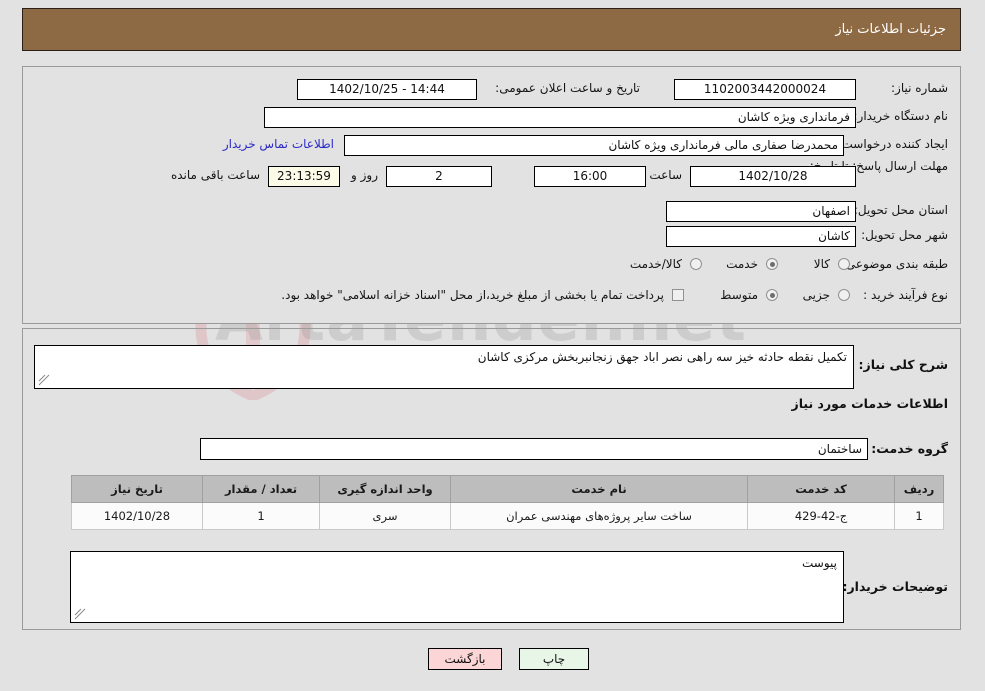  What do you see at coordinates (821, 489) in the screenshot?
I see `col-code: کد خدمت` at bounding box center [821, 489].